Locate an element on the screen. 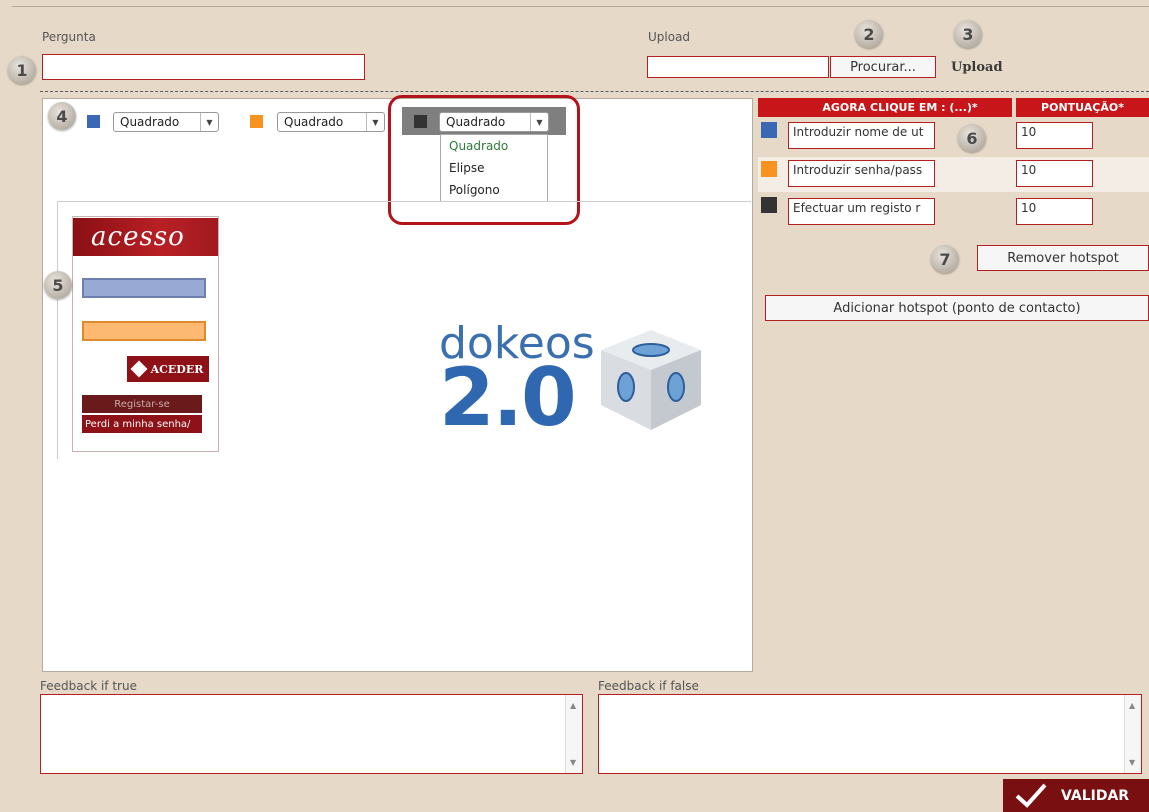 This screenshot has width=1149, height=812. upload-label: Upload is located at coordinates (669, 37).